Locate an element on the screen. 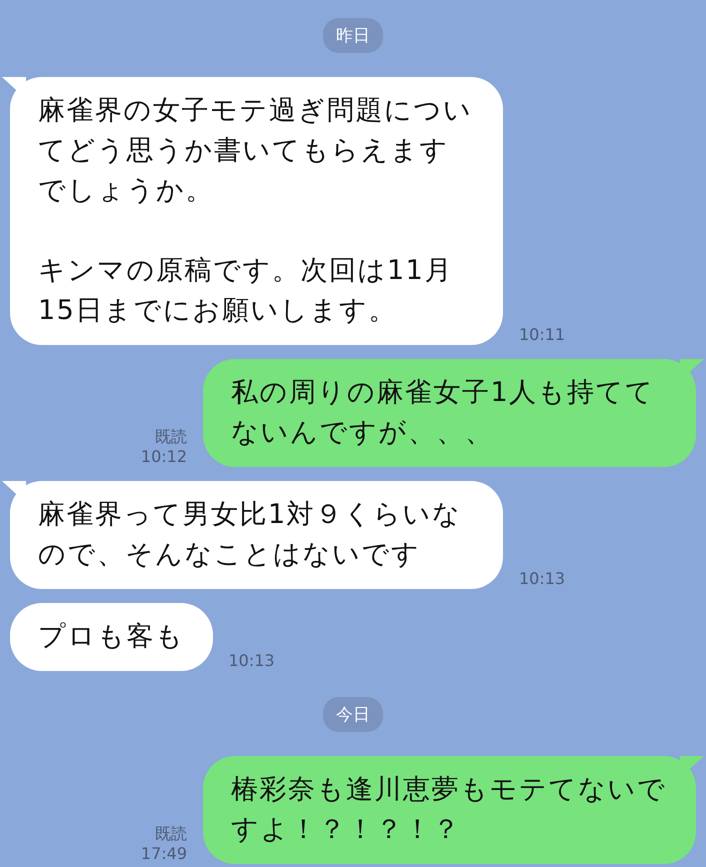 Image resolution: width=706 pixels, height=867 pixels. message-time: 10:11 is located at coordinates (542, 335).